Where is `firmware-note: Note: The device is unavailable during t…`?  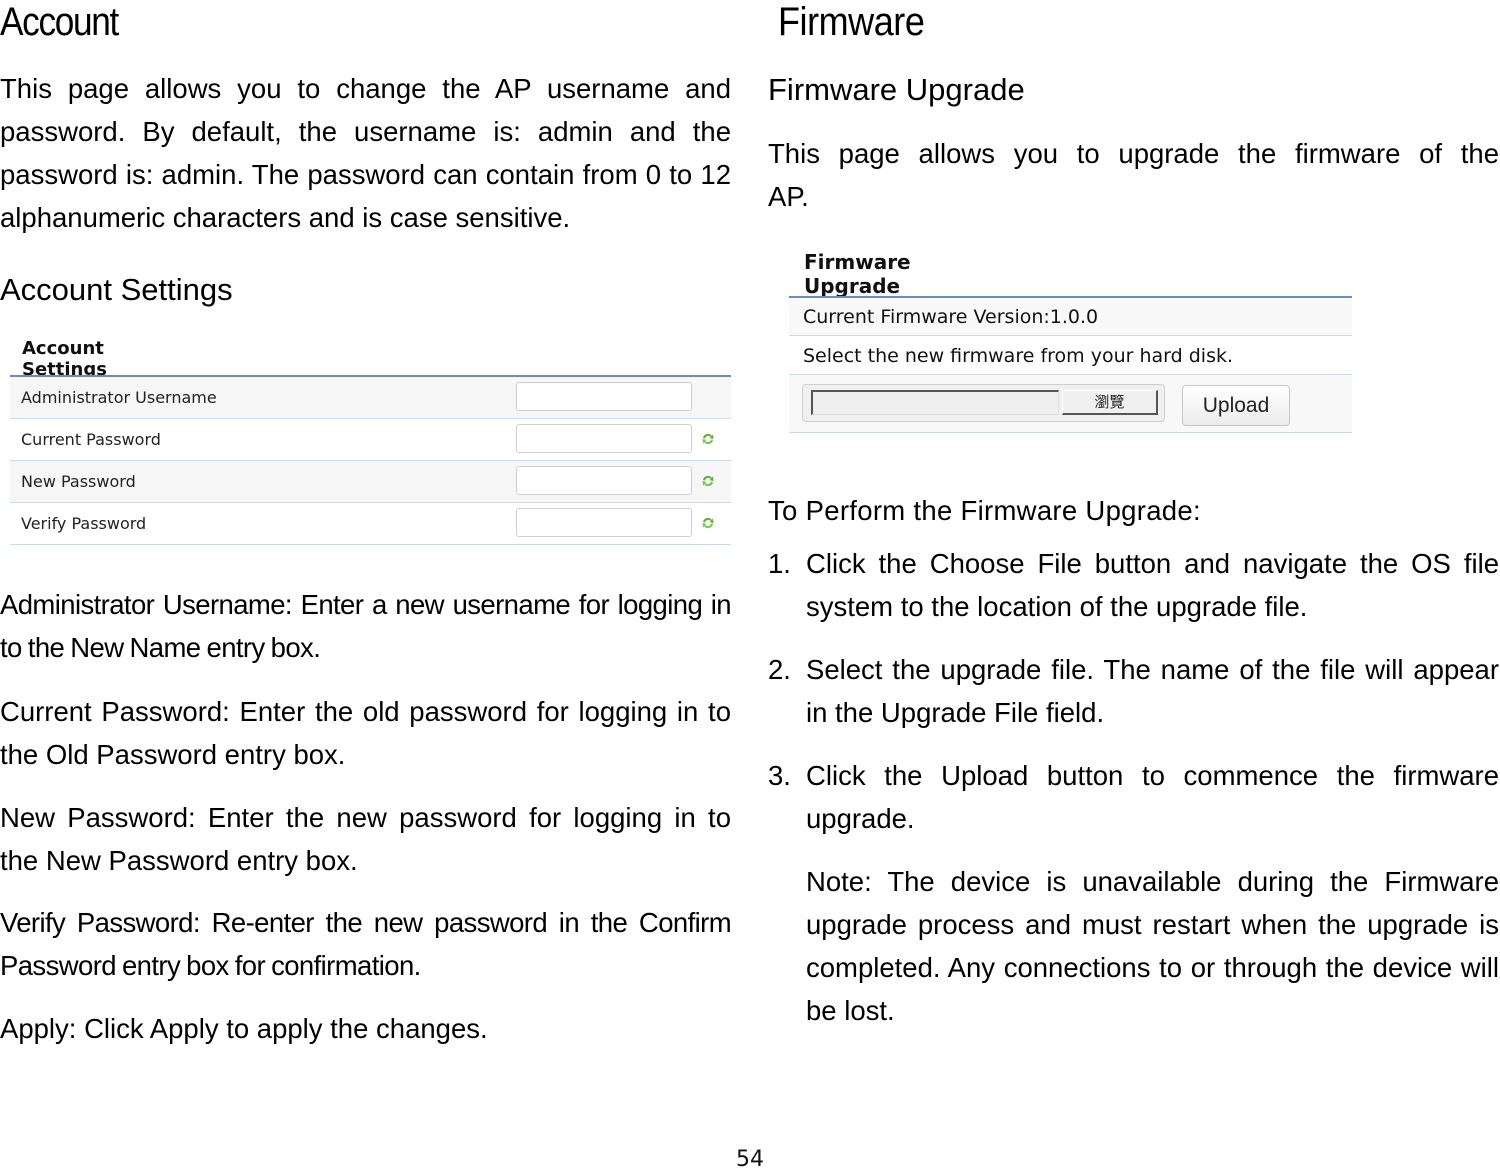 firmware-note: Note: The device is unavailable during t… is located at coordinates (1152, 946).